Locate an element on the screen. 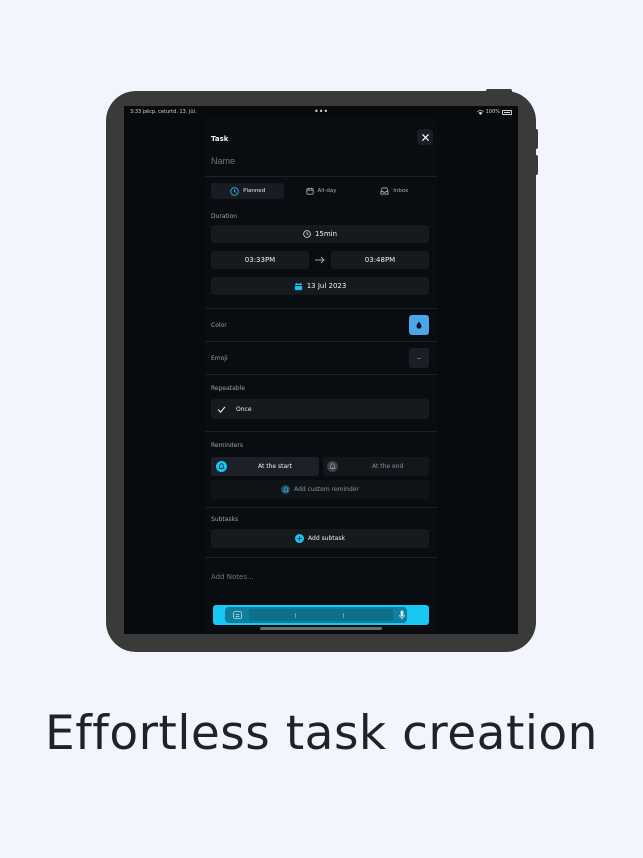  input-track is located at coordinates (321, 615).